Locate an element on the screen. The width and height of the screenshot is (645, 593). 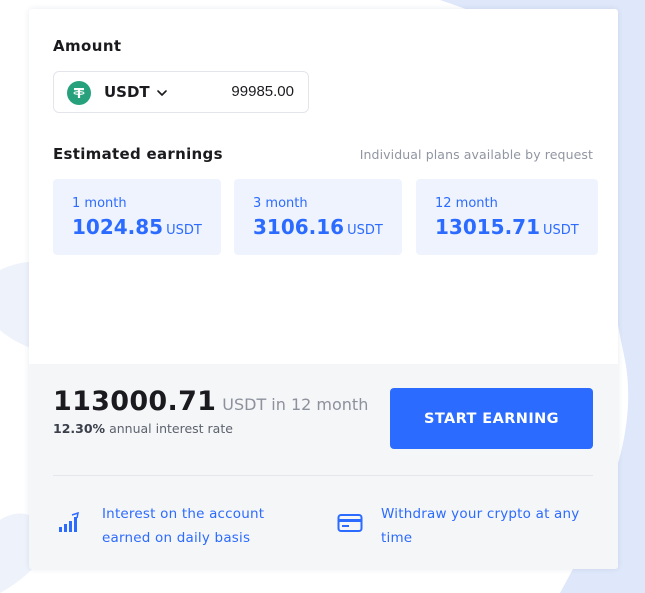
earnings-tile-12-month: 12 month 13015.71 USDT is located at coordinates (507, 217).